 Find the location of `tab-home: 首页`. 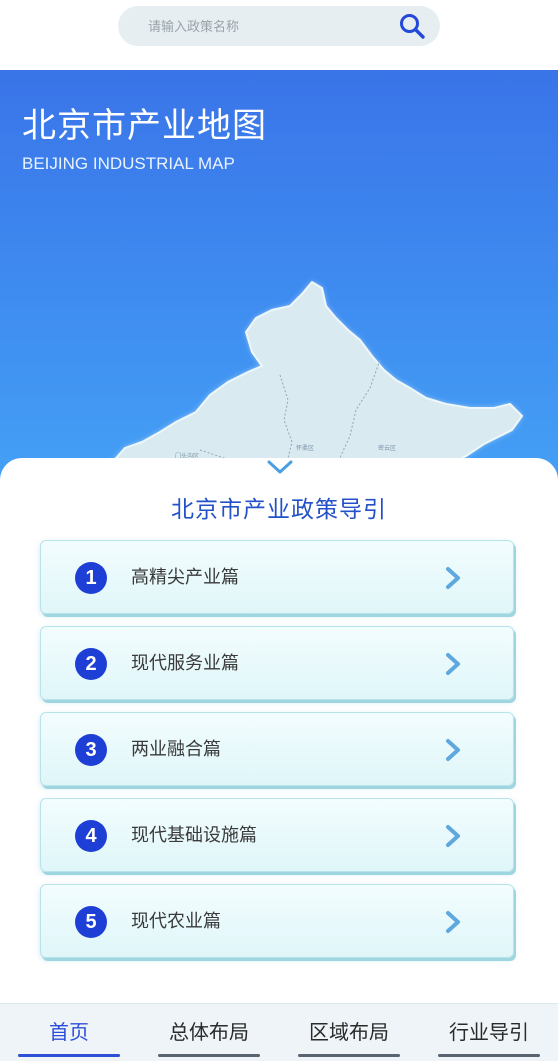

tab-home: 首页 is located at coordinates (69, 1033).